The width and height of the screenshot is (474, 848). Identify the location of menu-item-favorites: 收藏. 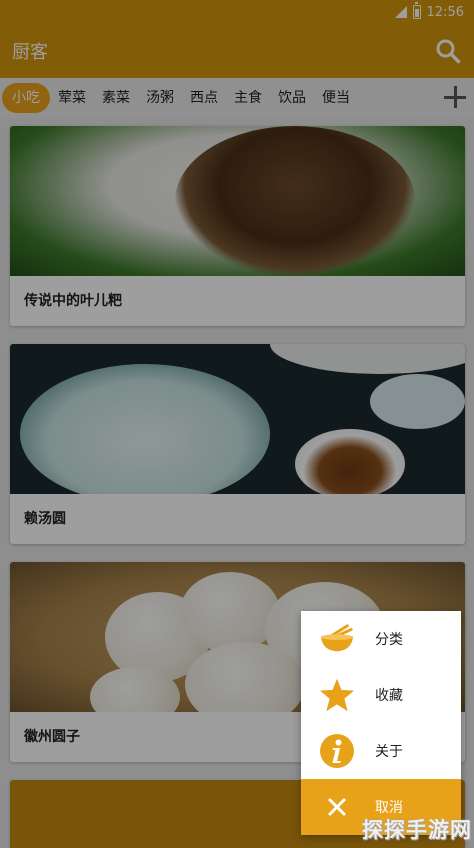
(381, 695).